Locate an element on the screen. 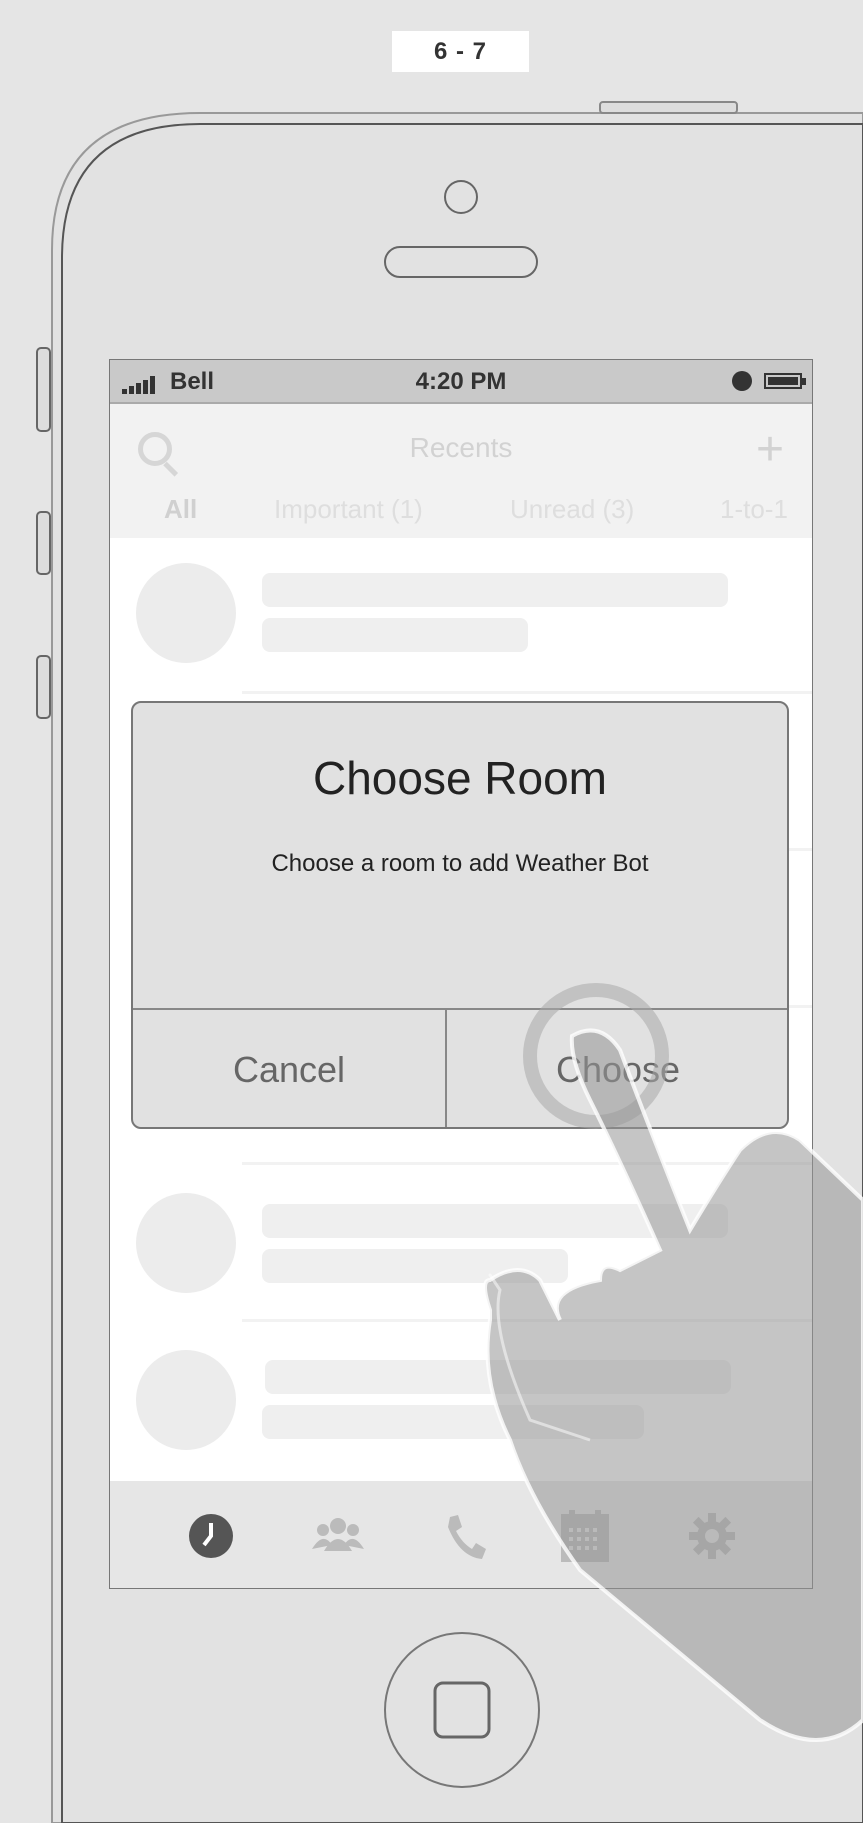 This screenshot has height=1823, width=863. tab-one-to-one: 1-to-1 is located at coordinates (754, 509).